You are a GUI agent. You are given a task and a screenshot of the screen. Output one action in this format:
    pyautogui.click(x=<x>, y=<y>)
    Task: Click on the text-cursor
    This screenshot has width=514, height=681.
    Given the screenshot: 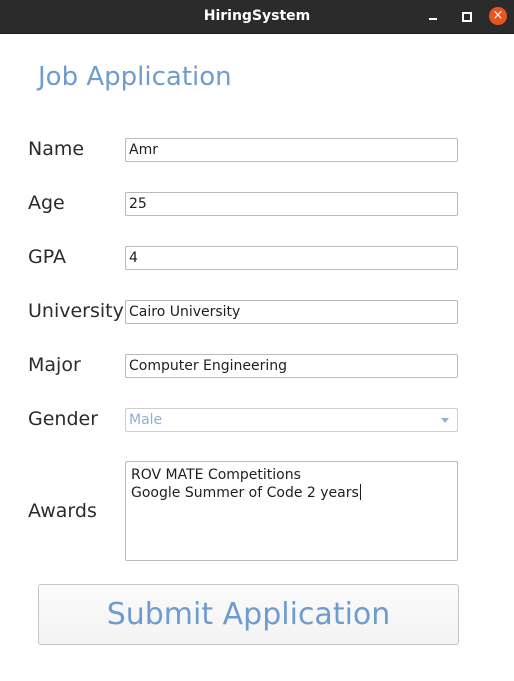 What is the action you would take?
    pyautogui.click(x=360, y=492)
    